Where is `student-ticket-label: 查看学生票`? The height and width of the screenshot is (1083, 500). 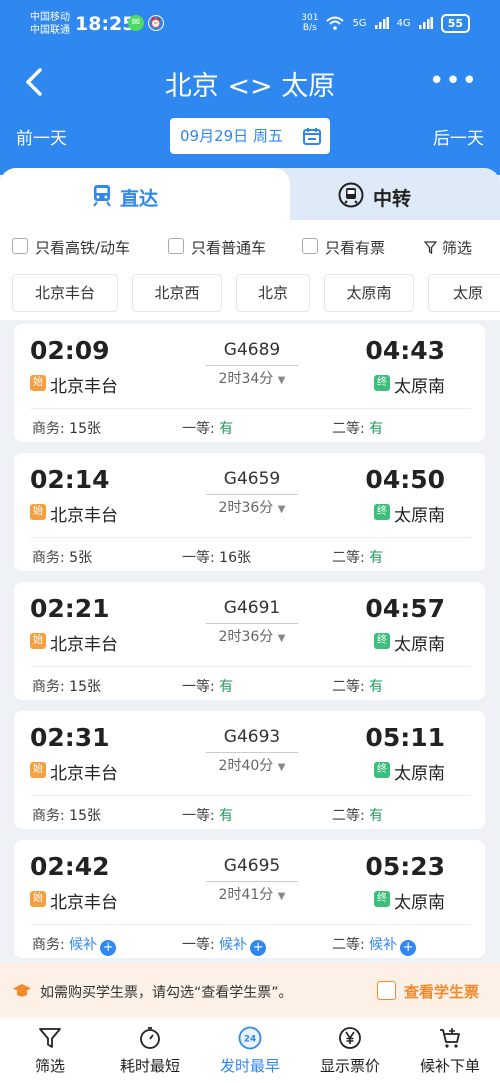
student-ticket-label: 查看学生票 is located at coordinates (441, 991).